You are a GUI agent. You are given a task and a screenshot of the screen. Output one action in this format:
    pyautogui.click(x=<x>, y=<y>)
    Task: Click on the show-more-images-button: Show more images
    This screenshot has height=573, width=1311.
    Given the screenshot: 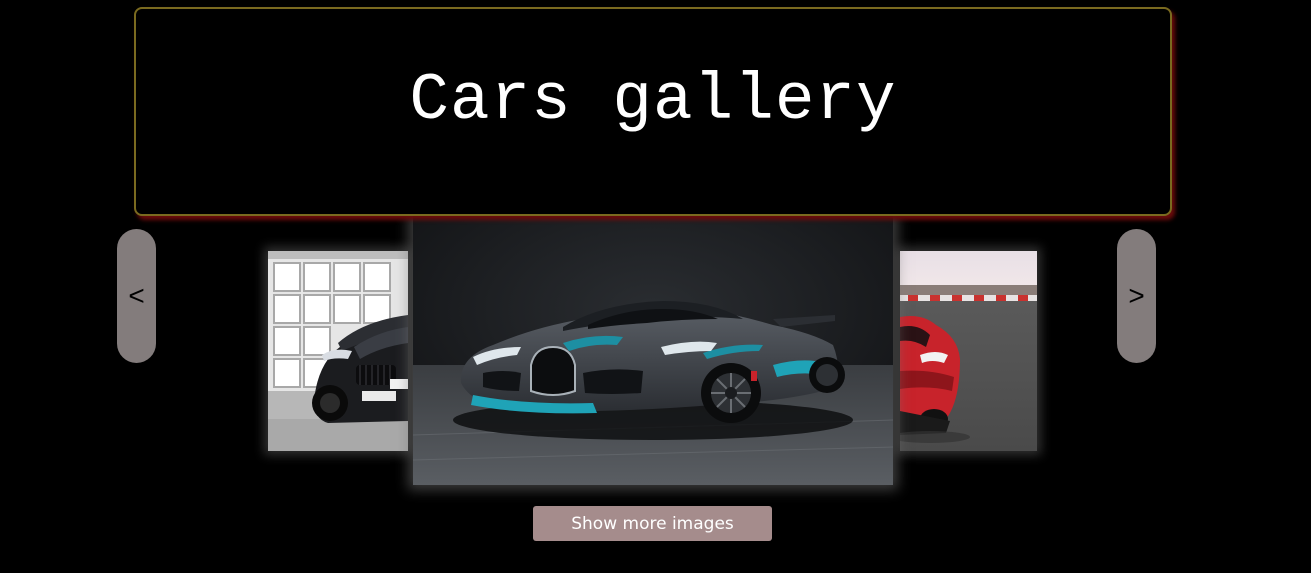 What is the action you would take?
    pyautogui.click(x=652, y=523)
    